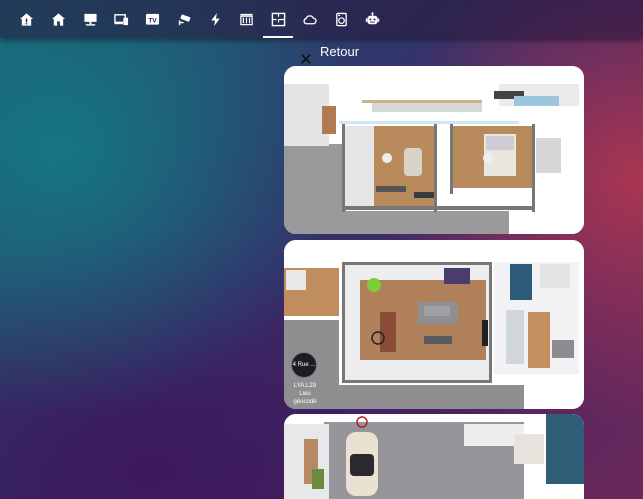 The height and width of the screenshot is (499, 643). I want to click on top-nav-bar: TV, so click(321, 19).